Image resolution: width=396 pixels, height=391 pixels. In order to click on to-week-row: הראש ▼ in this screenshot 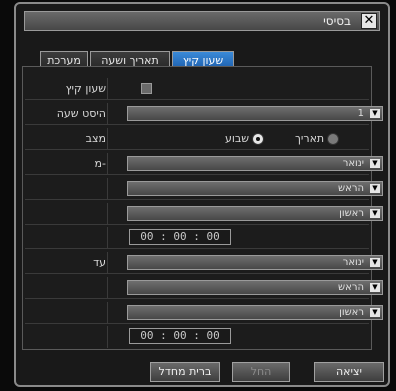, I will do `click(204, 288)`.